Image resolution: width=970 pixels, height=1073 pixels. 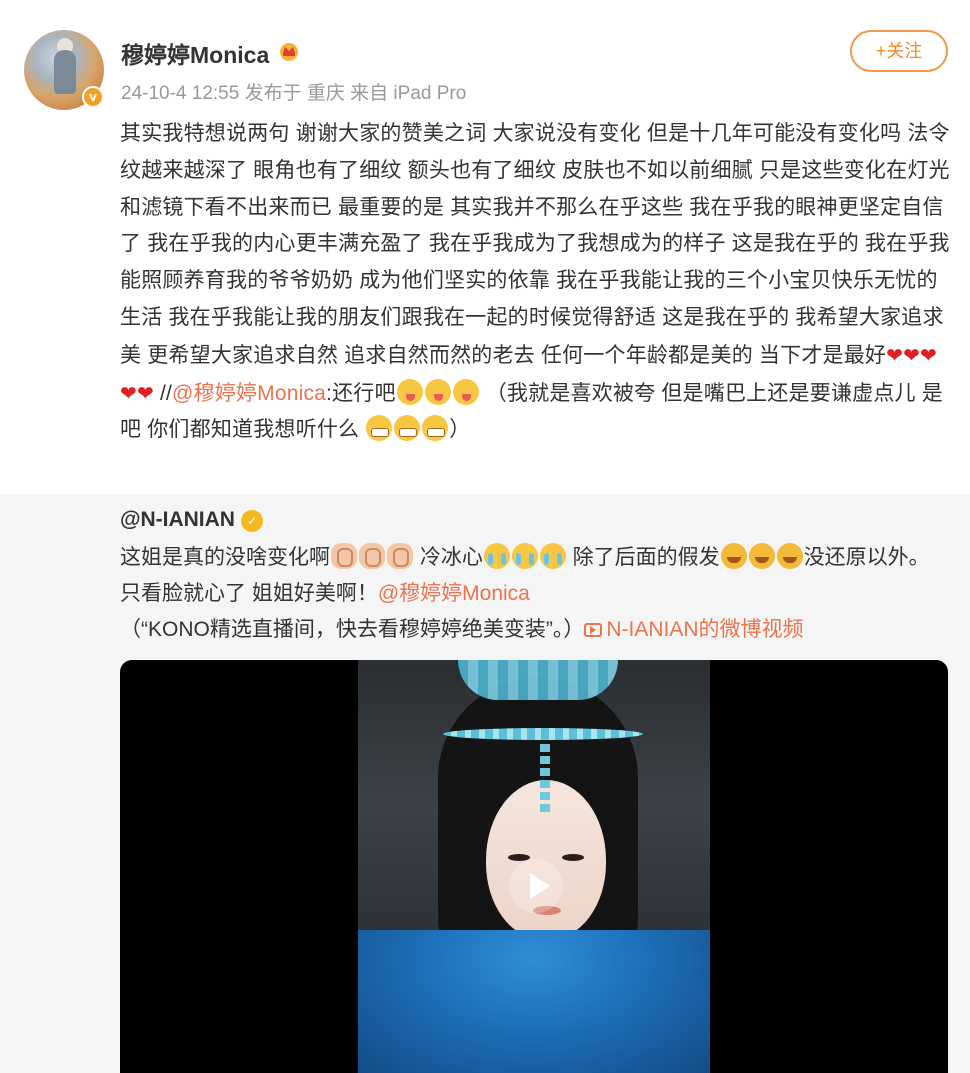 What do you see at coordinates (225, 557) in the screenshot?
I see `repost-text-a: 这姐是真的没啥变化啊` at bounding box center [225, 557].